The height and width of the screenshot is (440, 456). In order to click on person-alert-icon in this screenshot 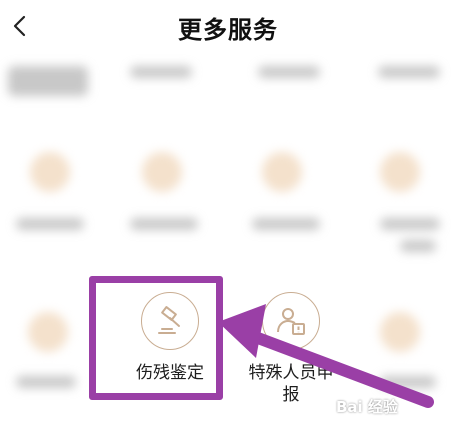, I will do `click(291, 321)`.